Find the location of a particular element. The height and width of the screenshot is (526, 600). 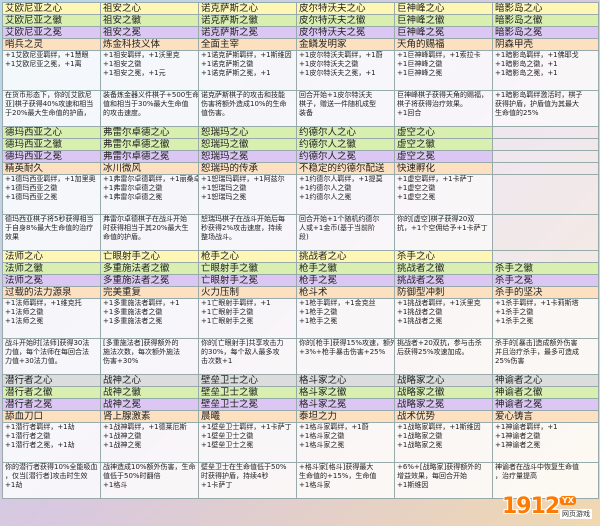

desc-cell: +格斗家[格斗]获得最大 生命值的+15%，生命值 +1格斗家 is located at coordinates (345, 480).